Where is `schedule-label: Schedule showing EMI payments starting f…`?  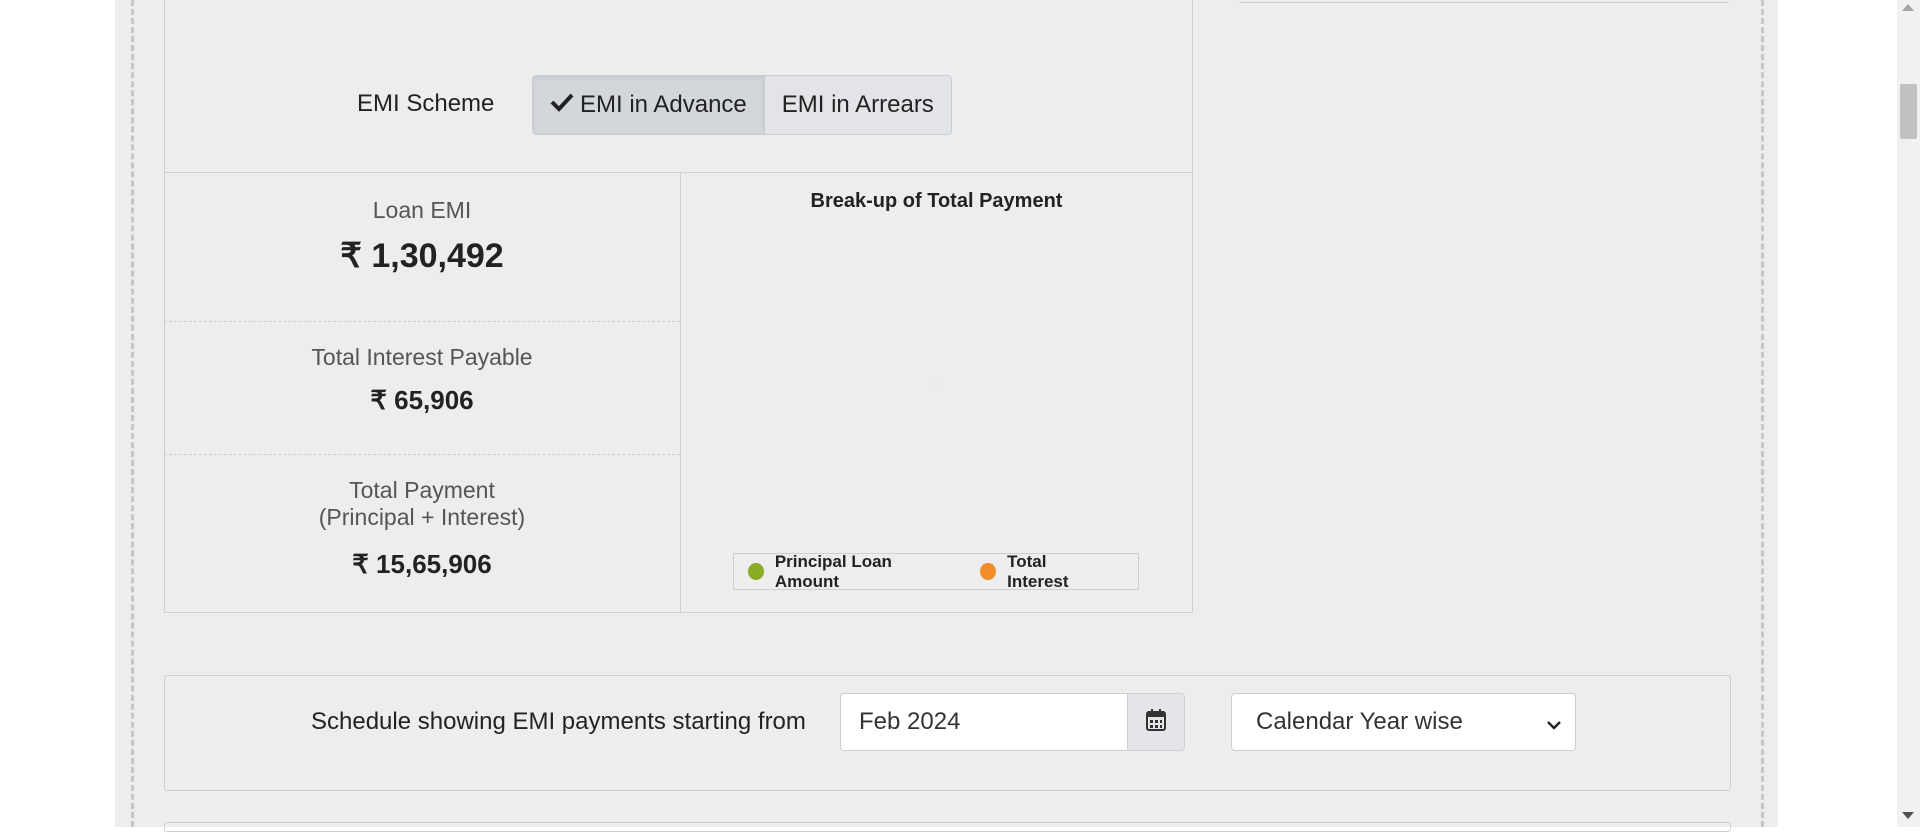
schedule-label: Schedule showing EMI payments starting f… is located at coordinates (558, 721).